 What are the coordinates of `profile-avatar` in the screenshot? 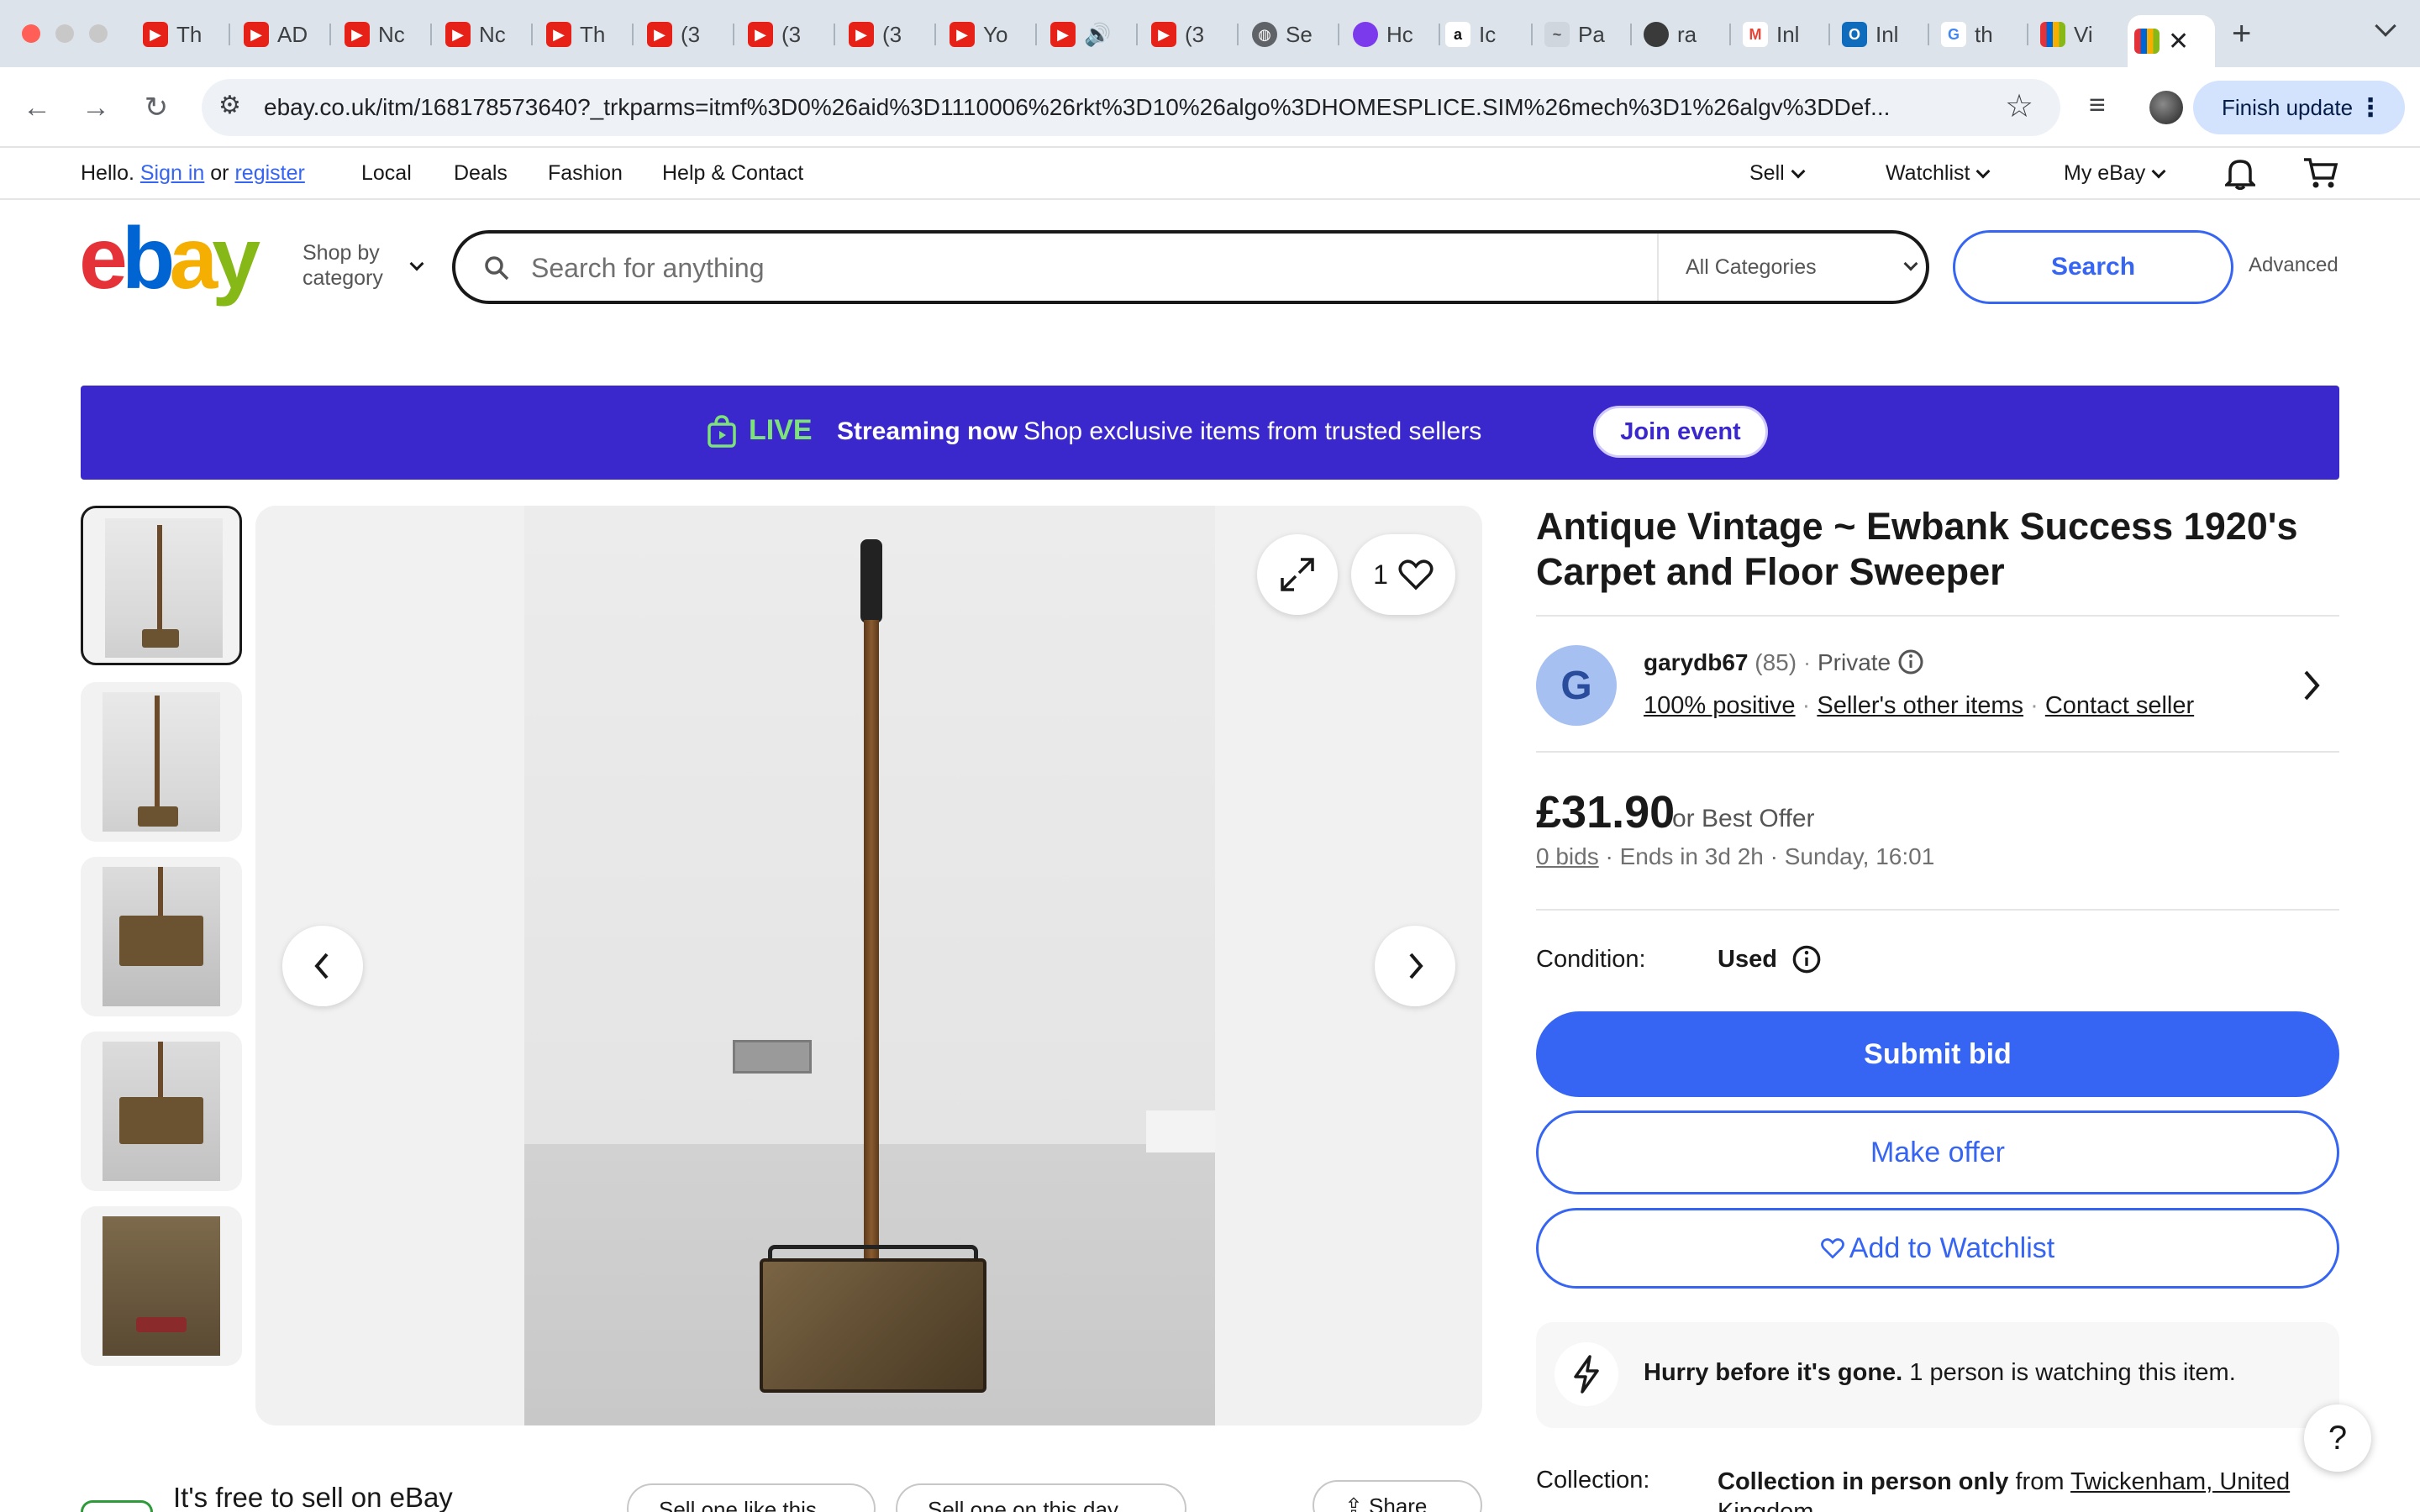 It's located at (2166, 107).